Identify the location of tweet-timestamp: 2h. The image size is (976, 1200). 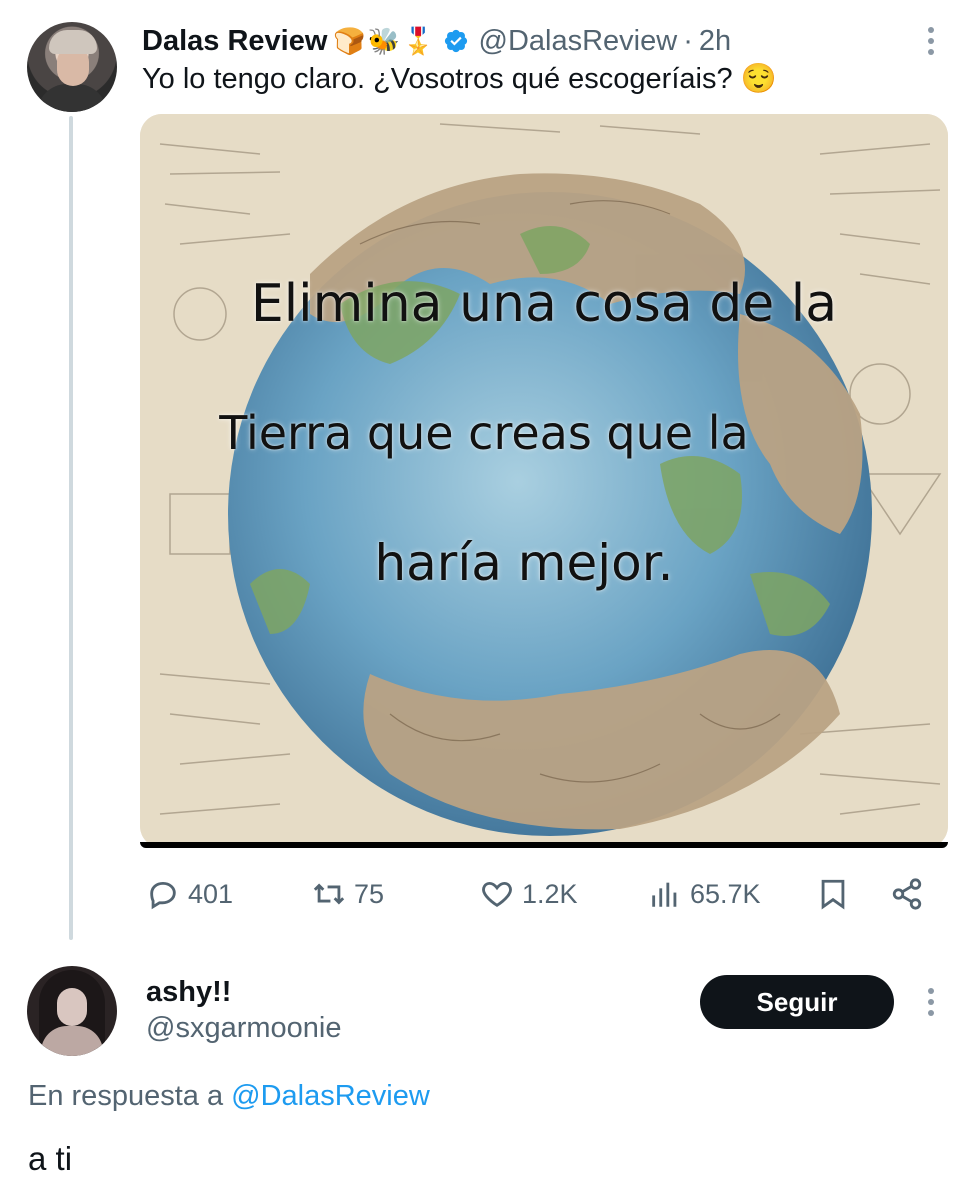
(715, 41).